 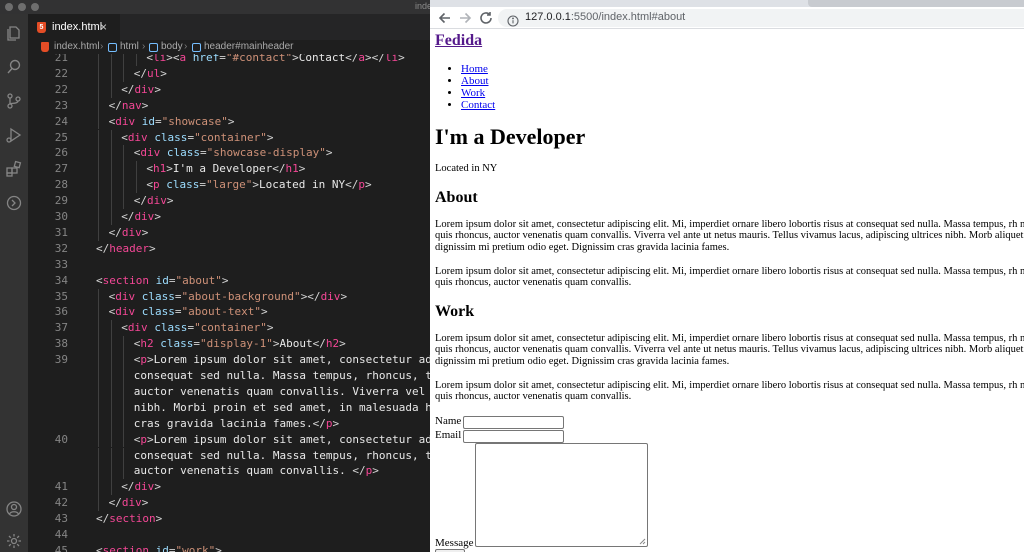 What do you see at coordinates (61, 519) in the screenshot?
I see `line-number: 43` at bounding box center [61, 519].